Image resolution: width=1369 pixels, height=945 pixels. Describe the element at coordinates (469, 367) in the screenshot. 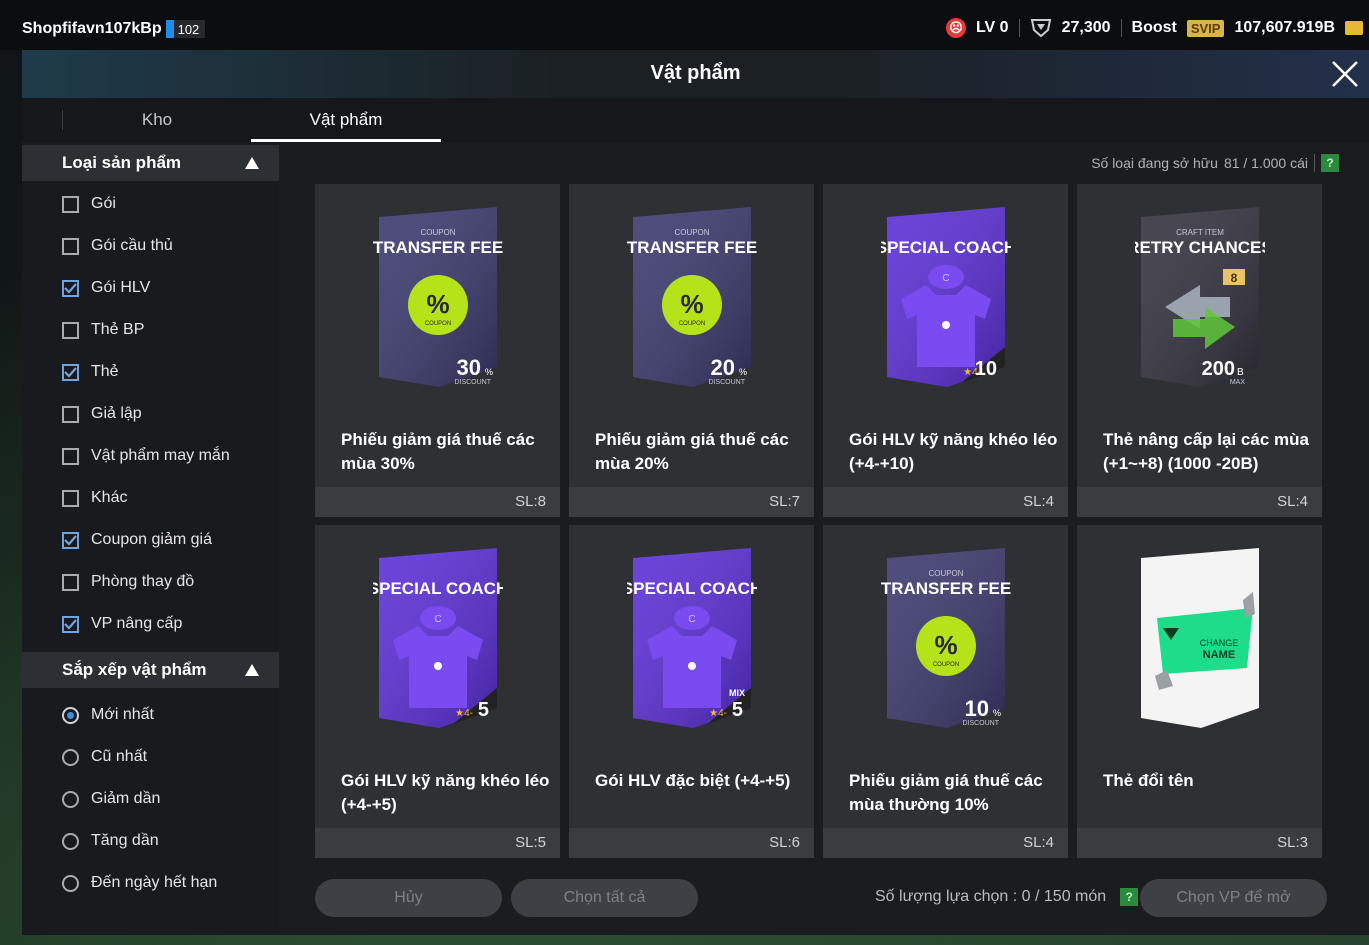

I see `svg-text: 30` at that location.